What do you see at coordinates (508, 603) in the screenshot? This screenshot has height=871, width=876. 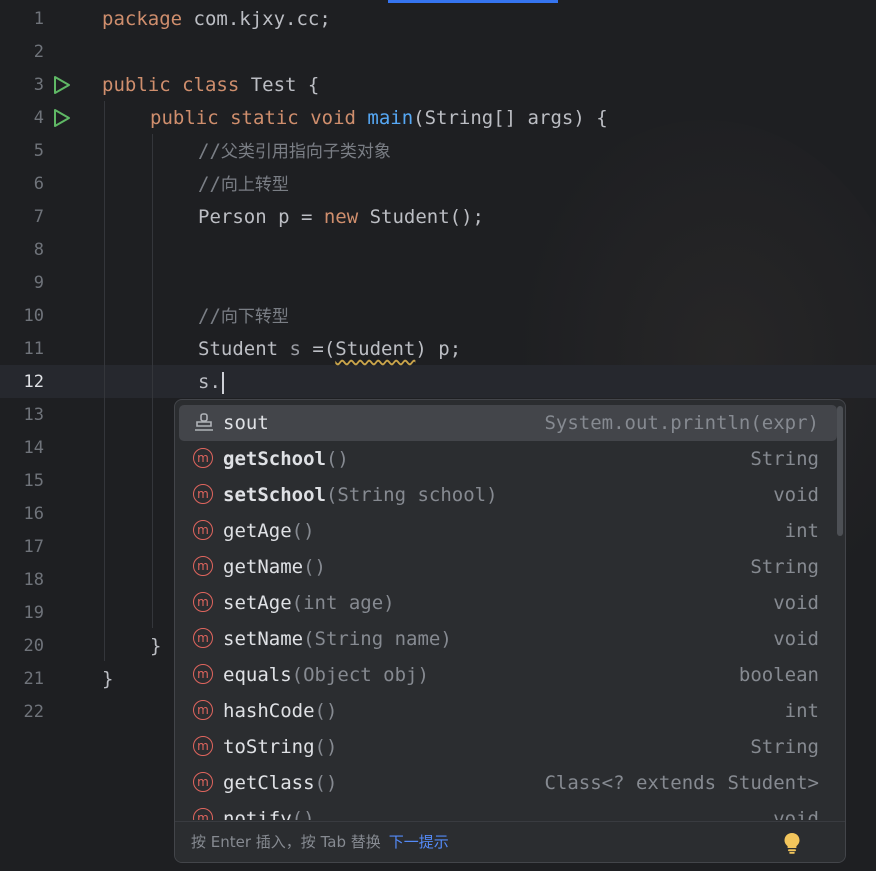 I see `completion-item-setage: m setAge(int age) void` at bounding box center [508, 603].